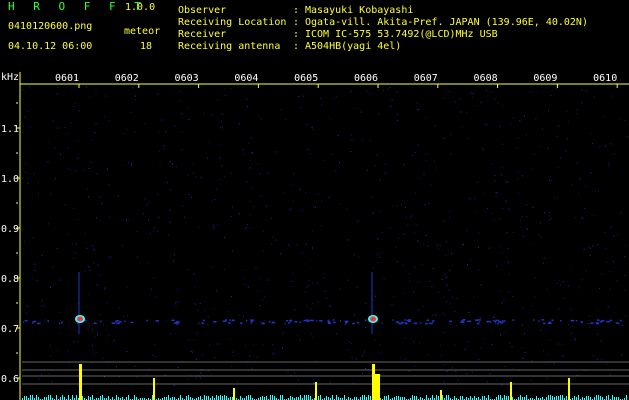 The width and height of the screenshot is (629, 400). Describe the element at coordinates (316, 391) in the screenshot. I see `activity-bar-peak` at that location.